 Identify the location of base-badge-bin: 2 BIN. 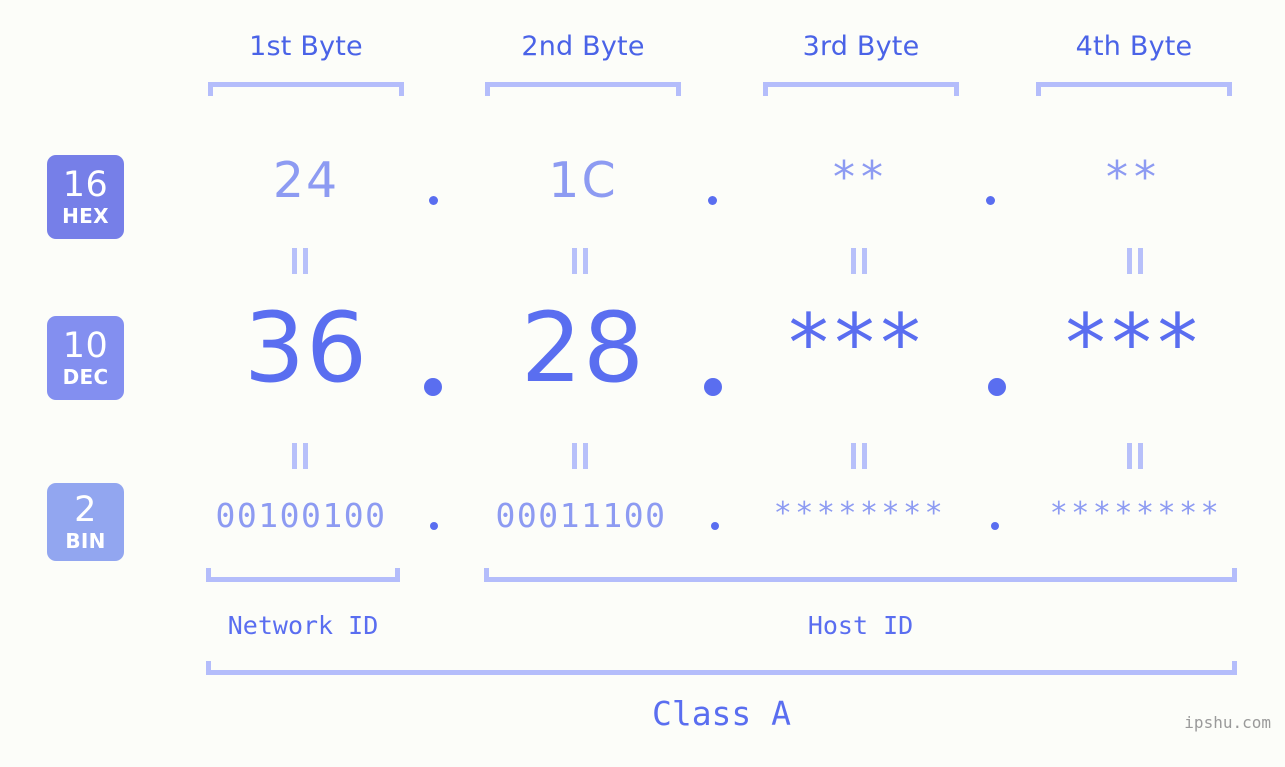
(85, 522).